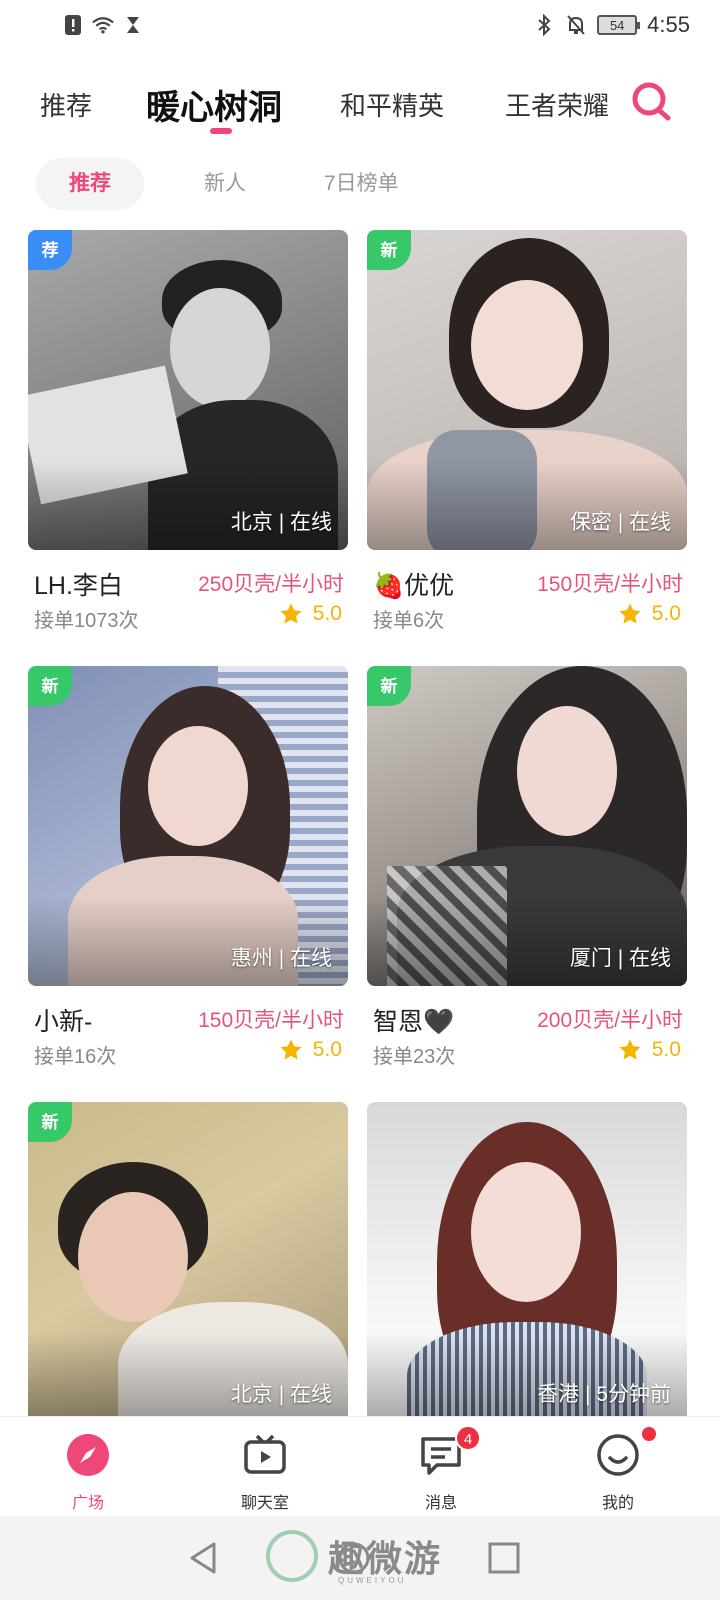  Describe the element at coordinates (620, 958) in the screenshot. I see `location-status: 厦门 | 在线` at that location.